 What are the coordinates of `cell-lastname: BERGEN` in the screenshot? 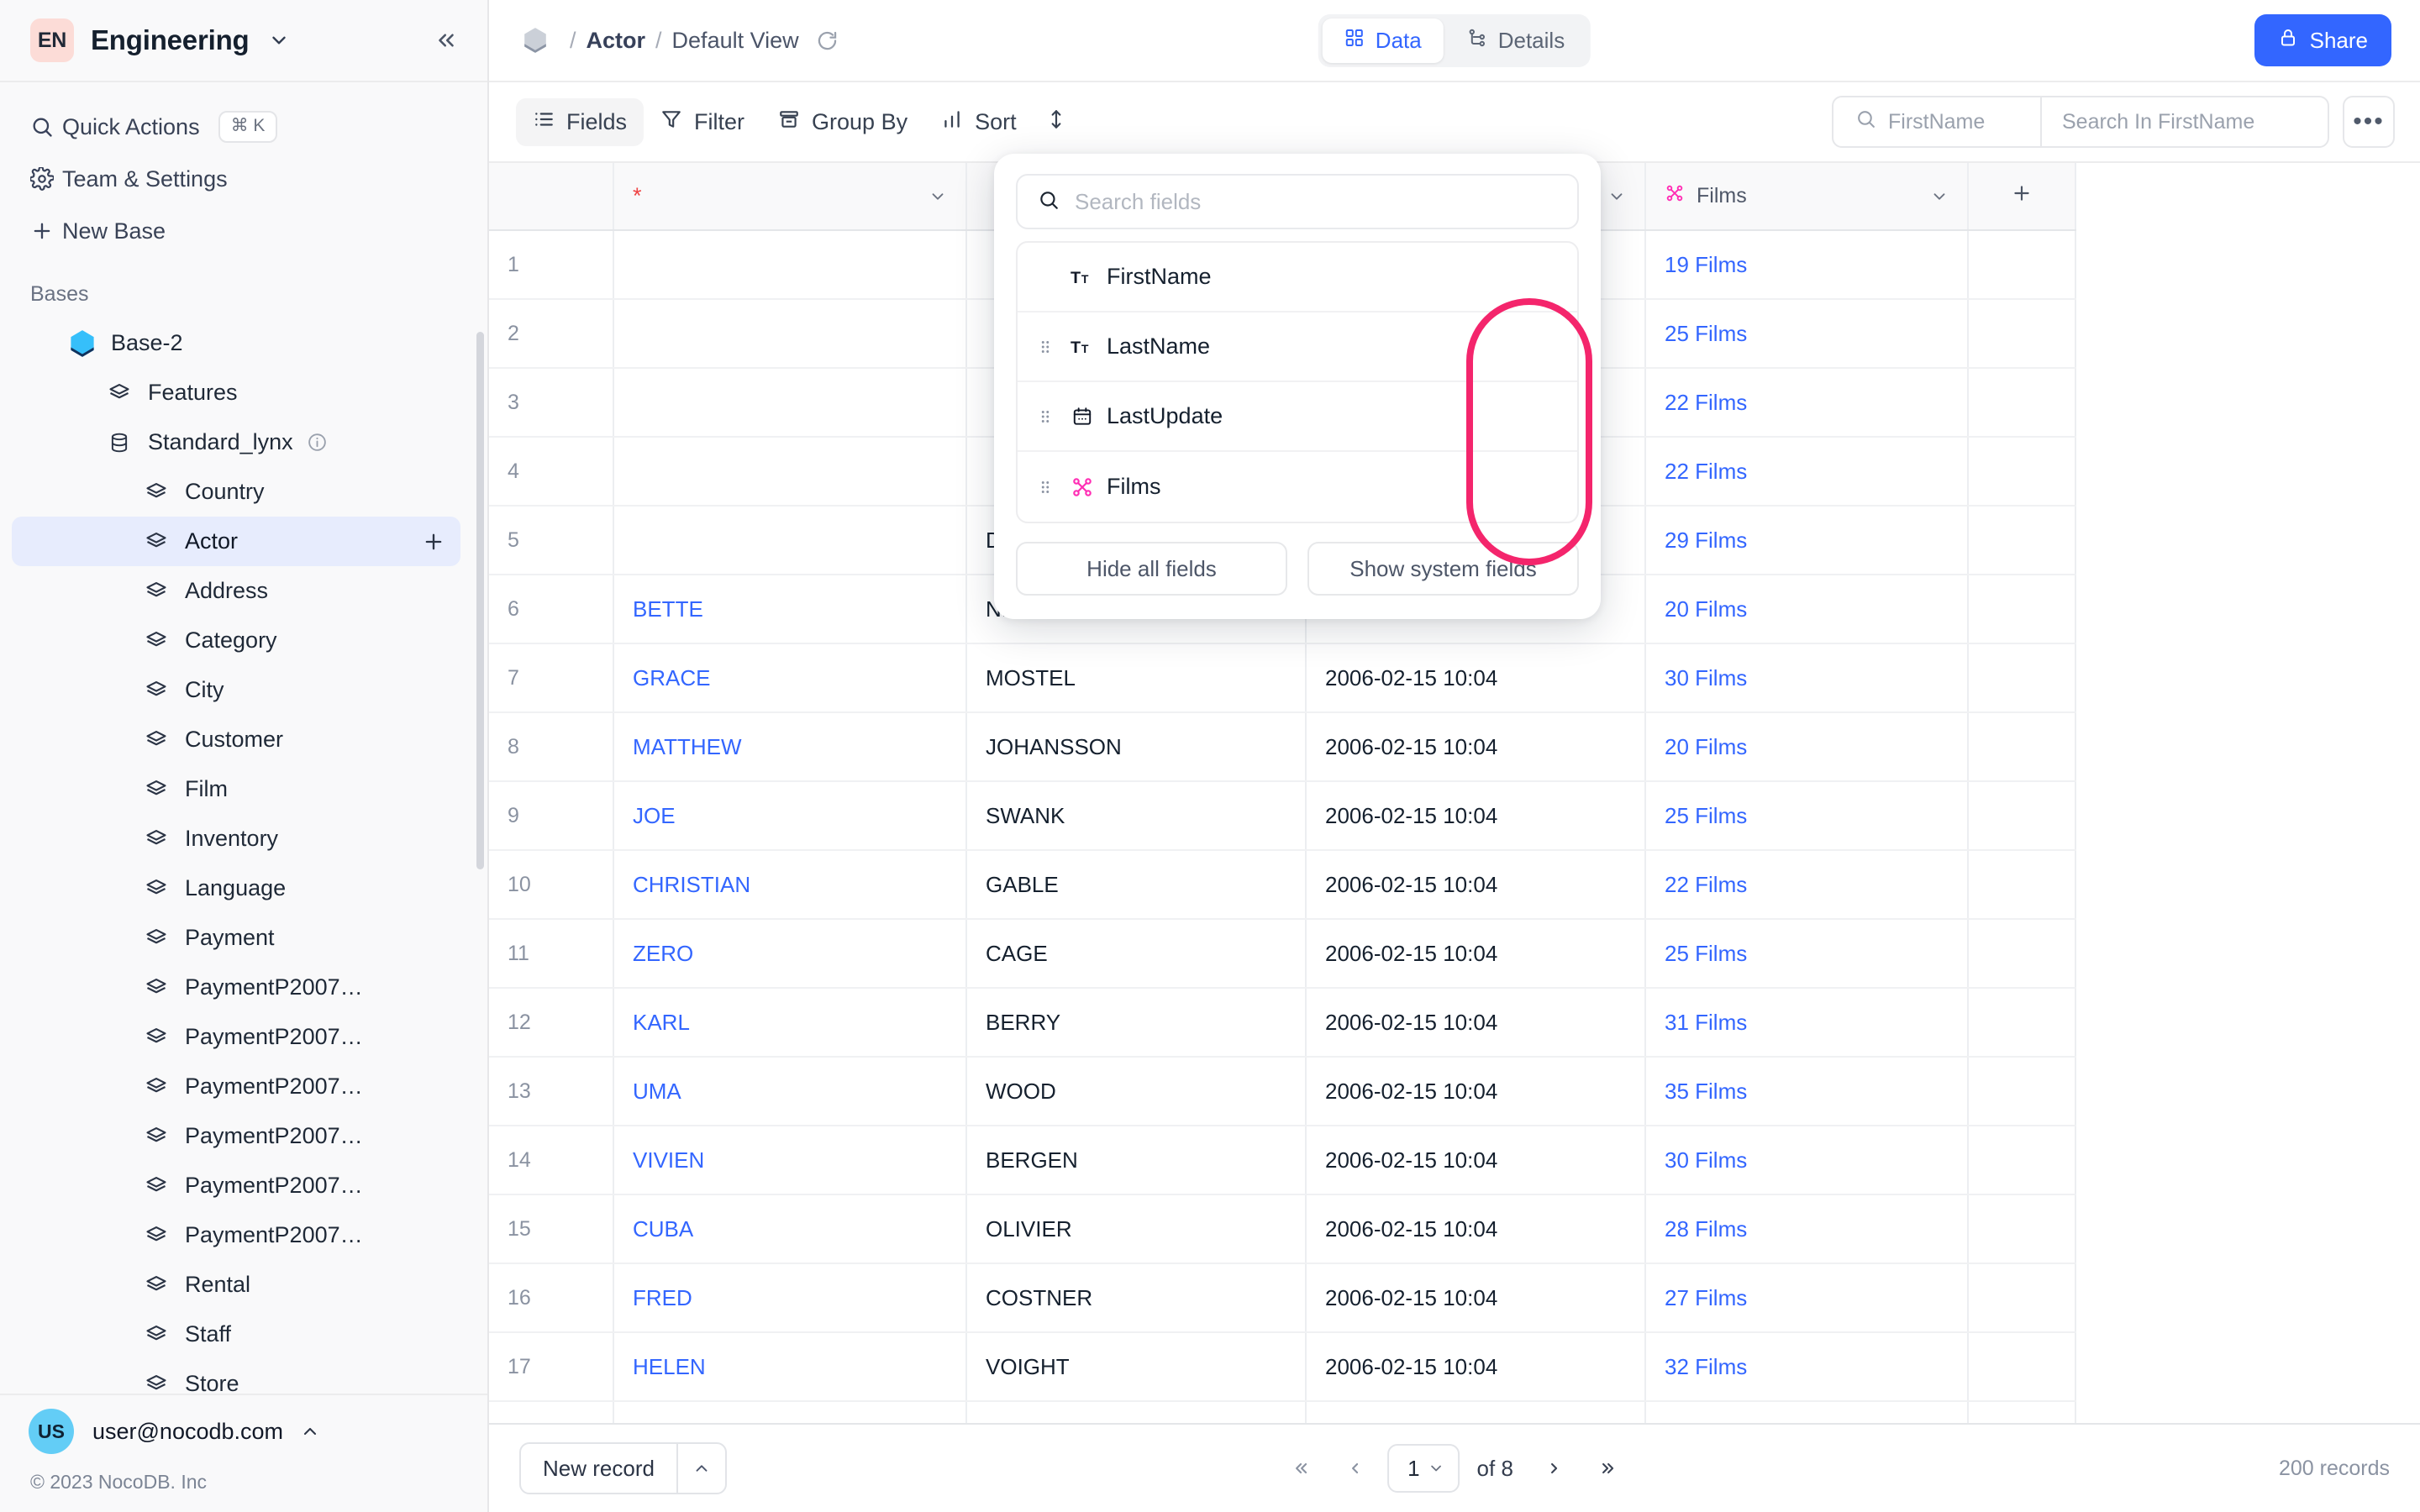 It's located at (1136, 1160).